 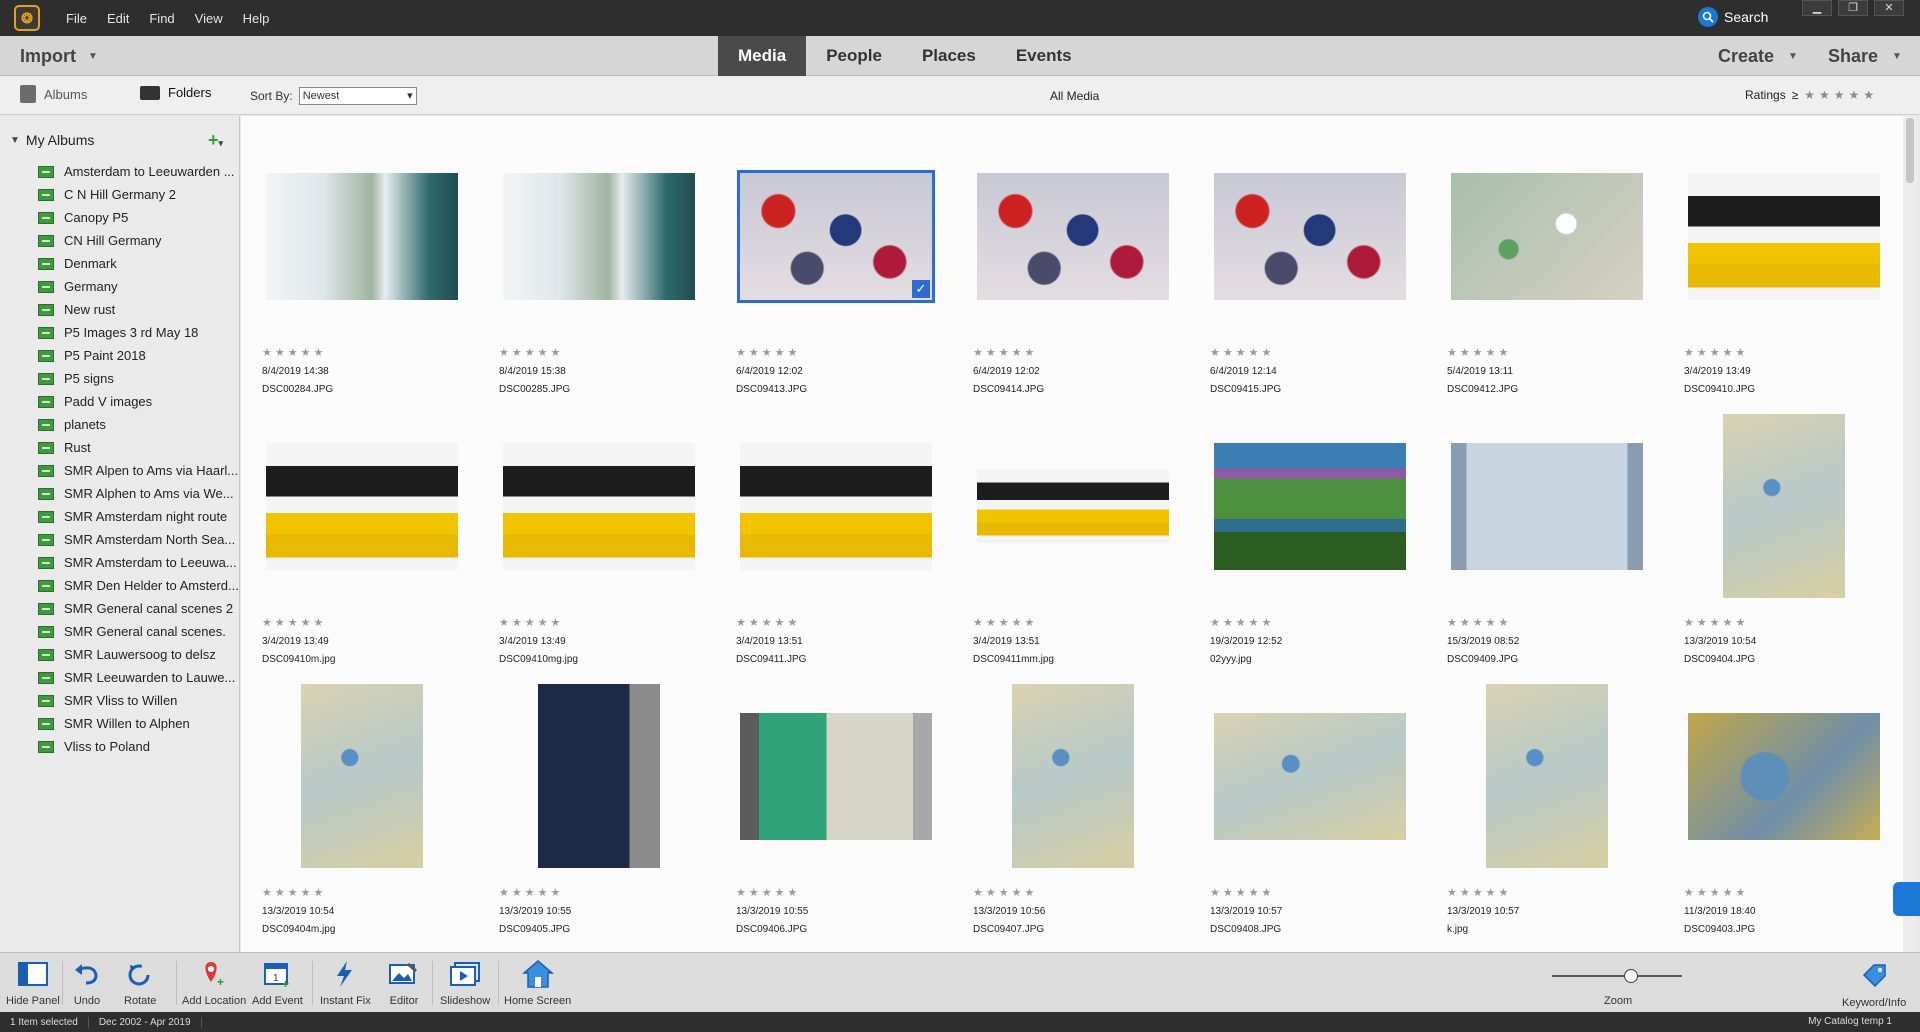 What do you see at coordinates (537, 983) in the screenshot?
I see `home-screen-button: Home Screen` at bounding box center [537, 983].